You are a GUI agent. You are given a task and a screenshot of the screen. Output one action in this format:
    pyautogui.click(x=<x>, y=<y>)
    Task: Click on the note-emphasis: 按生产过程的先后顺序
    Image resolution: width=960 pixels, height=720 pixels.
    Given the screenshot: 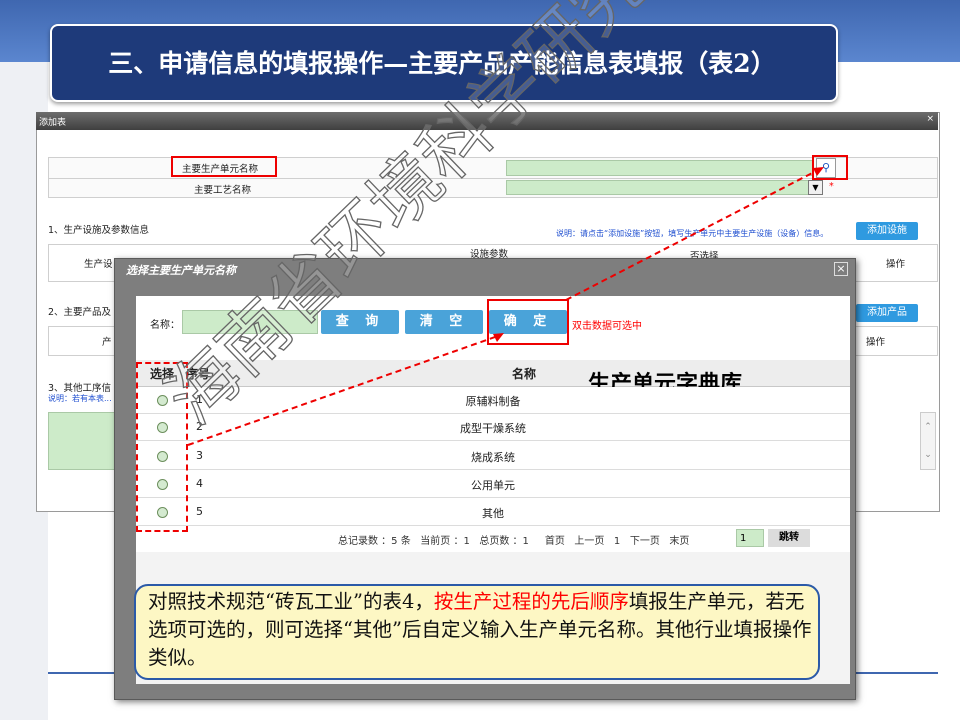 What is the action you would take?
    pyautogui.click(x=531, y=601)
    